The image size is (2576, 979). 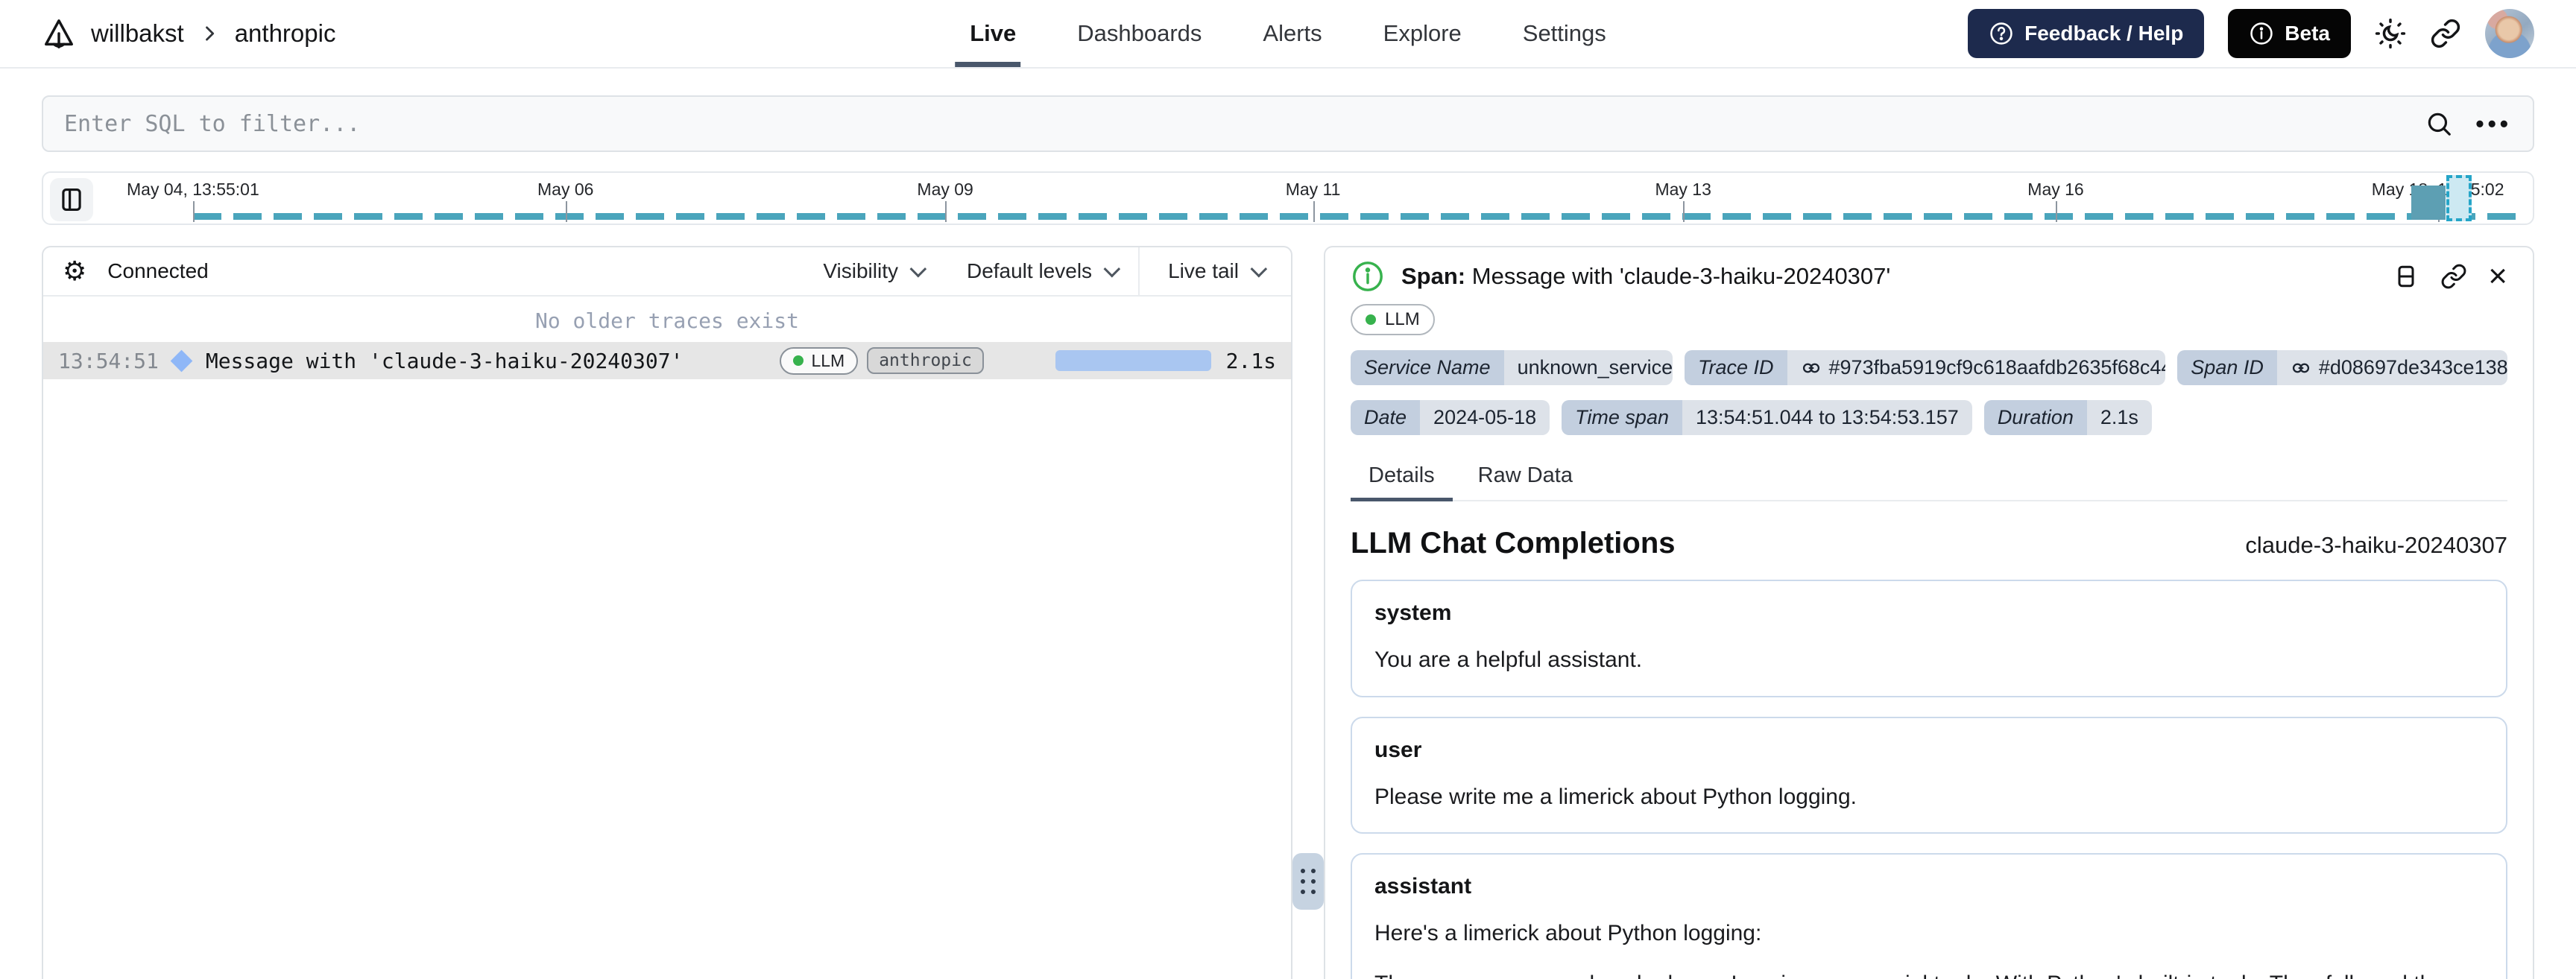 What do you see at coordinates (2035, 417) in the screenshot?
I see `meta-label: Duration` at bounding box center [2035, 417].